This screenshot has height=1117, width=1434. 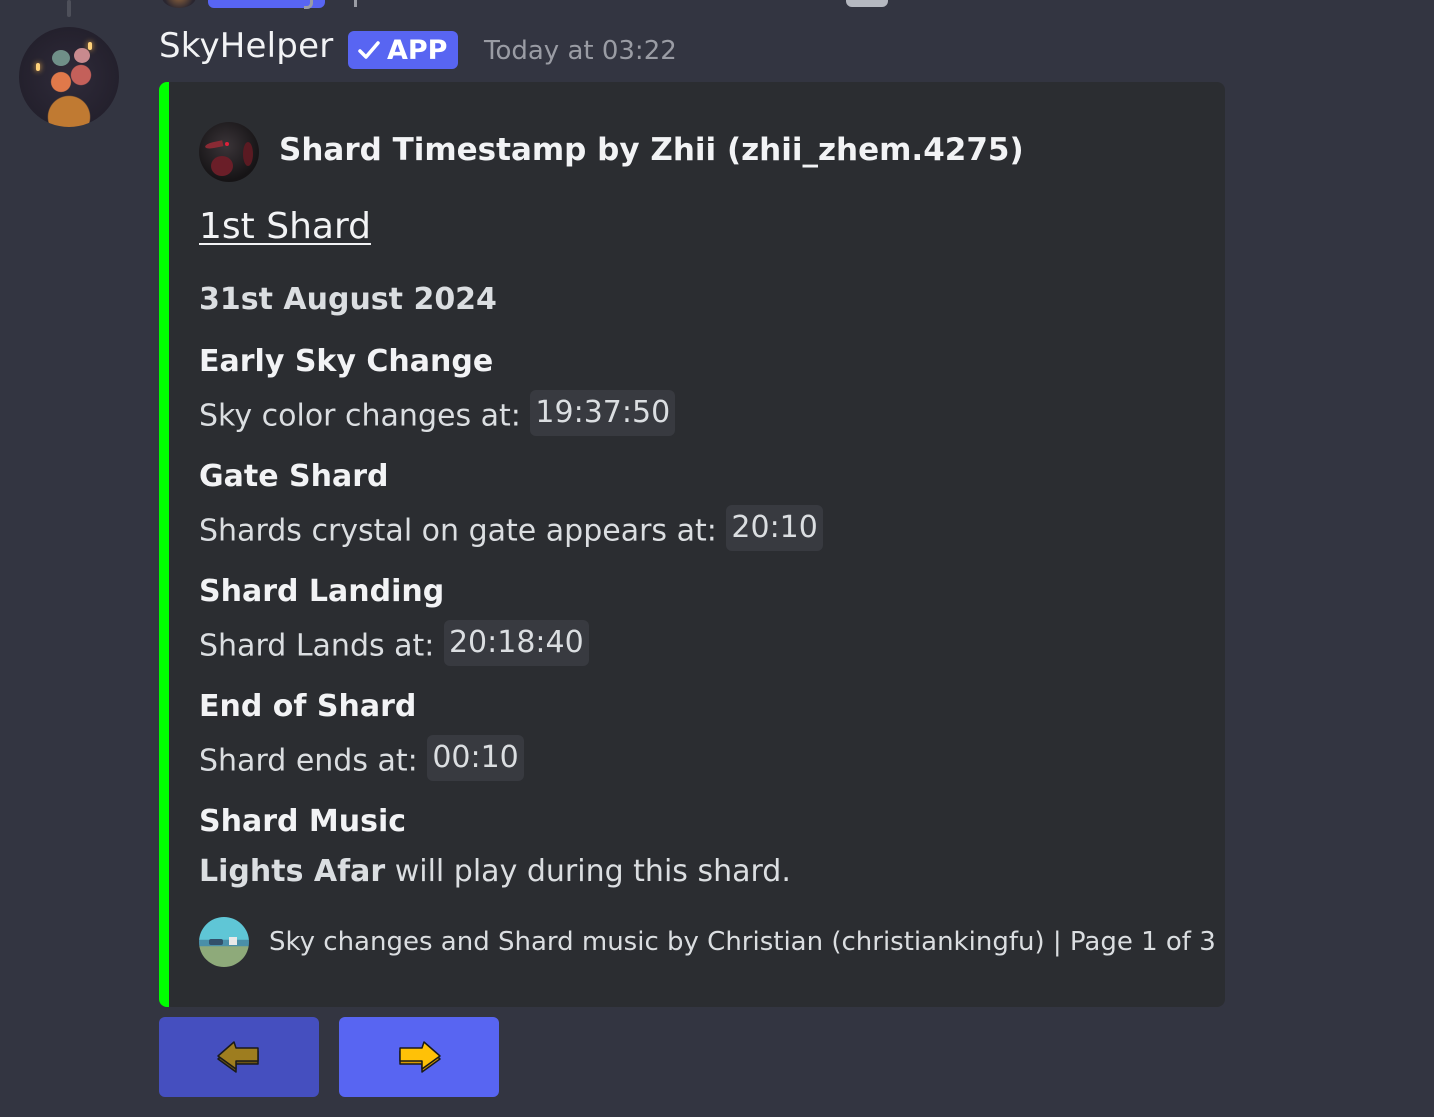 What do you see at coordinates (308, 706) in the screenshot?
I see `field-name: End of Shard` at bounding box center [308, 706].